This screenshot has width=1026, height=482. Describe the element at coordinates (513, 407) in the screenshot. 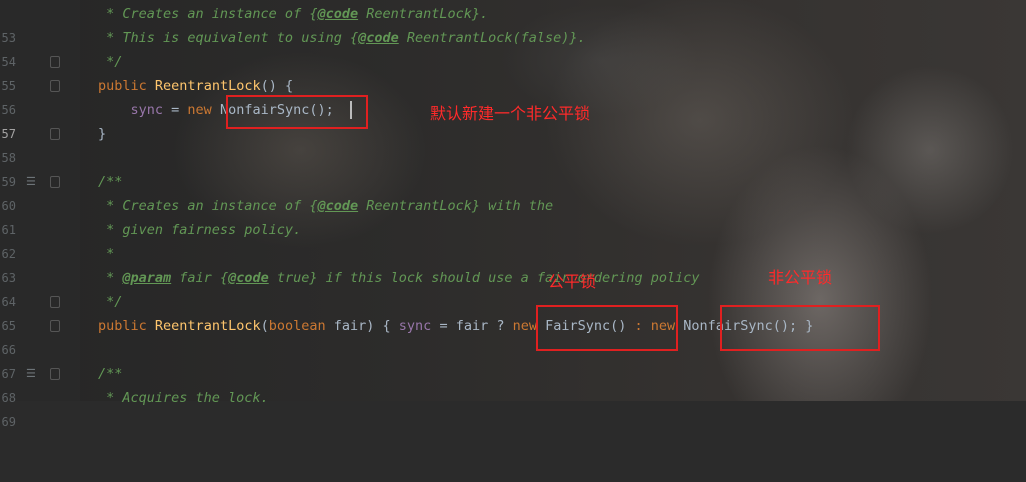

I see `code-line-69: 69 * Acquires the lock.` at that location.